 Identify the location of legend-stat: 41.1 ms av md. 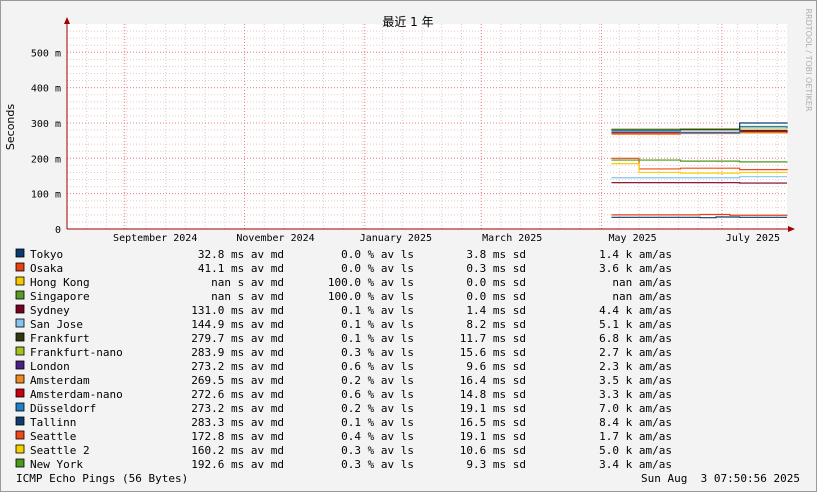
(241, 268).